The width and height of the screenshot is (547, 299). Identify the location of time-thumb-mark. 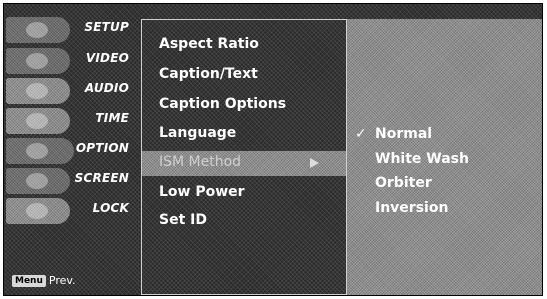
(37, 121).